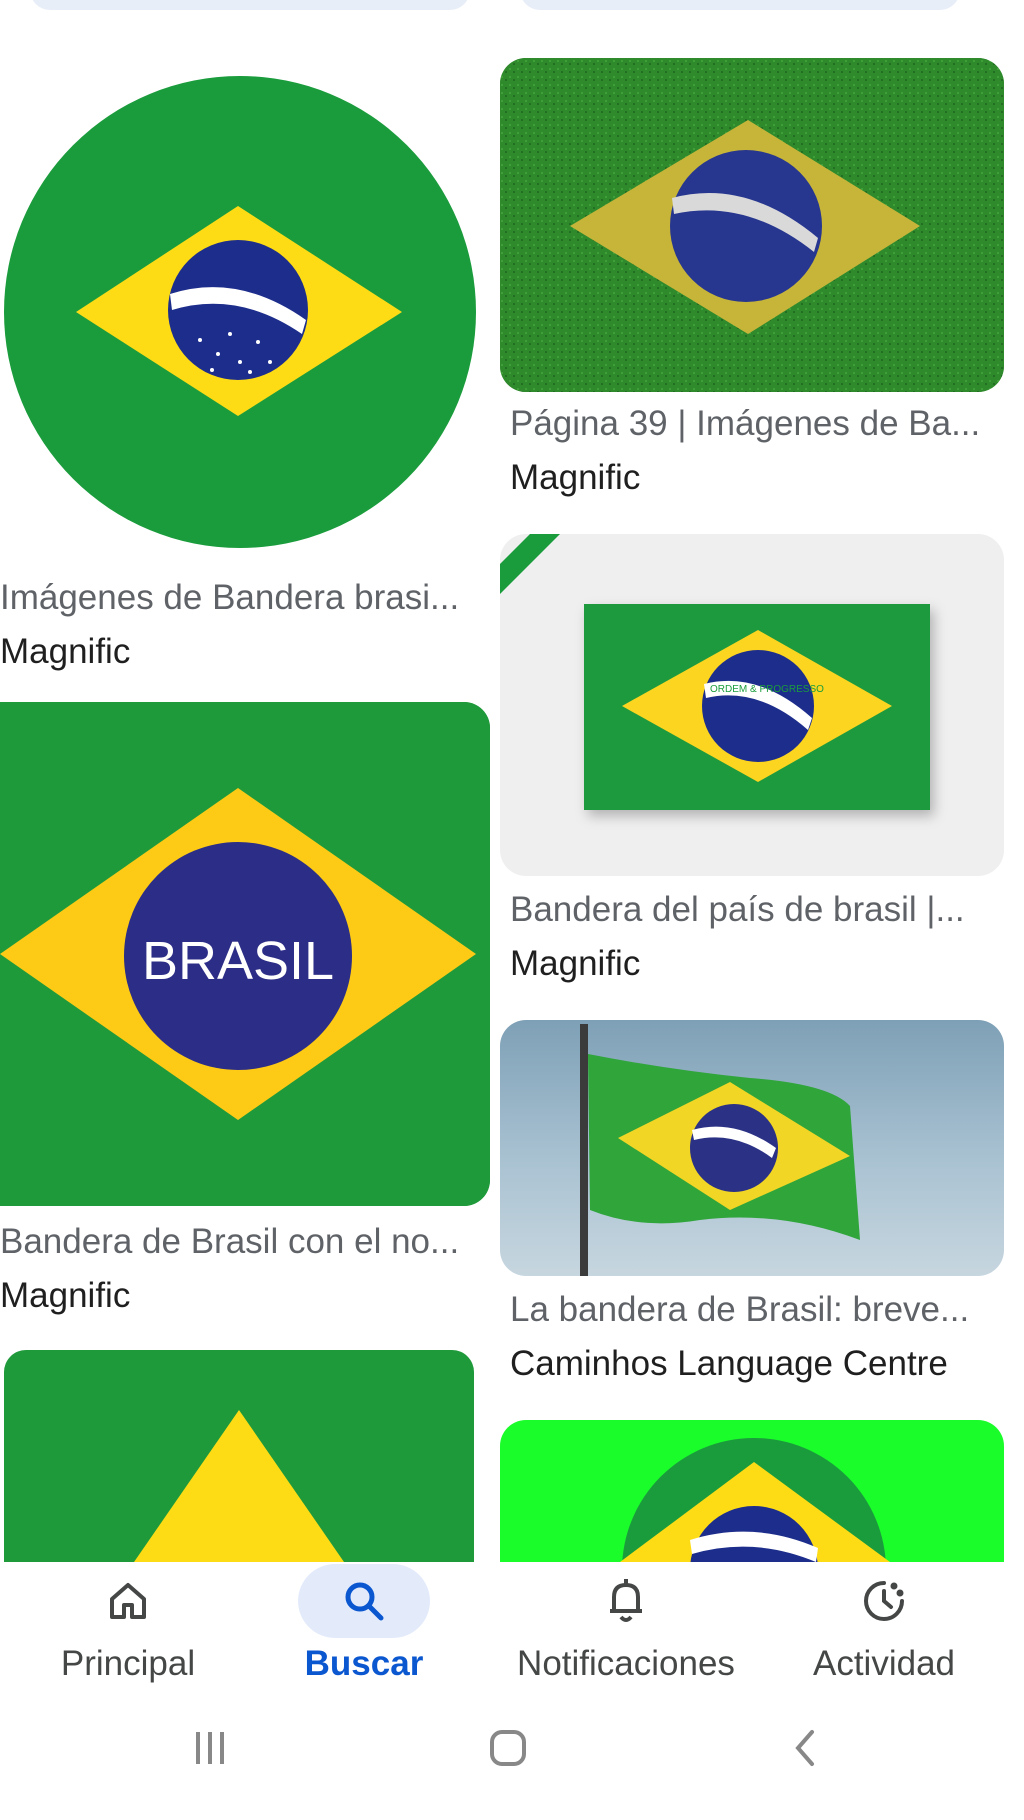 This screenshot has height=1820, width=1024. Describe the element at coordinates (210, 1748) in the screenshot. I see `recent-apps-icon` at that location.